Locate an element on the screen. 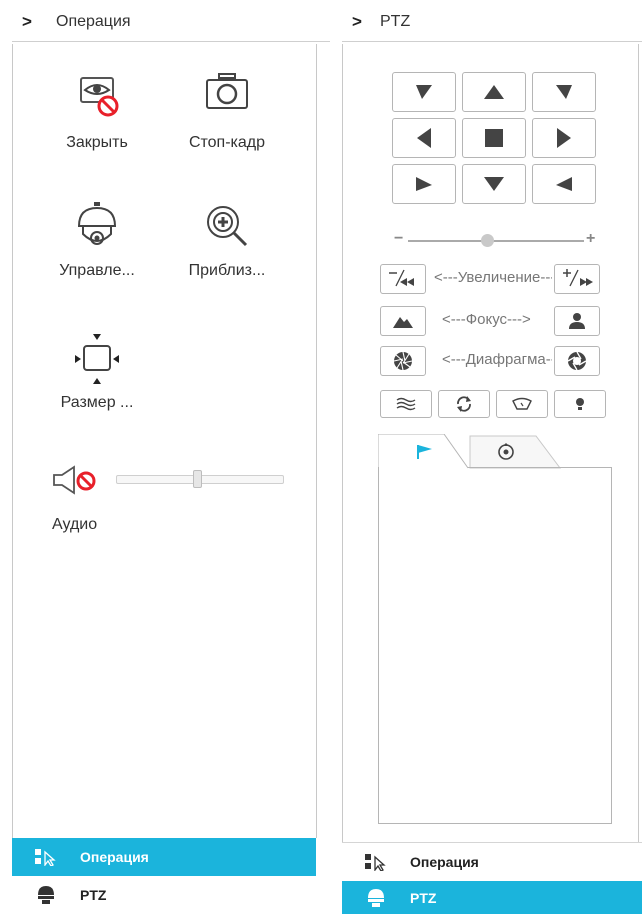 This screenshot has width=642, height=914. focus-far-icon is located at coordinates (577, 321).